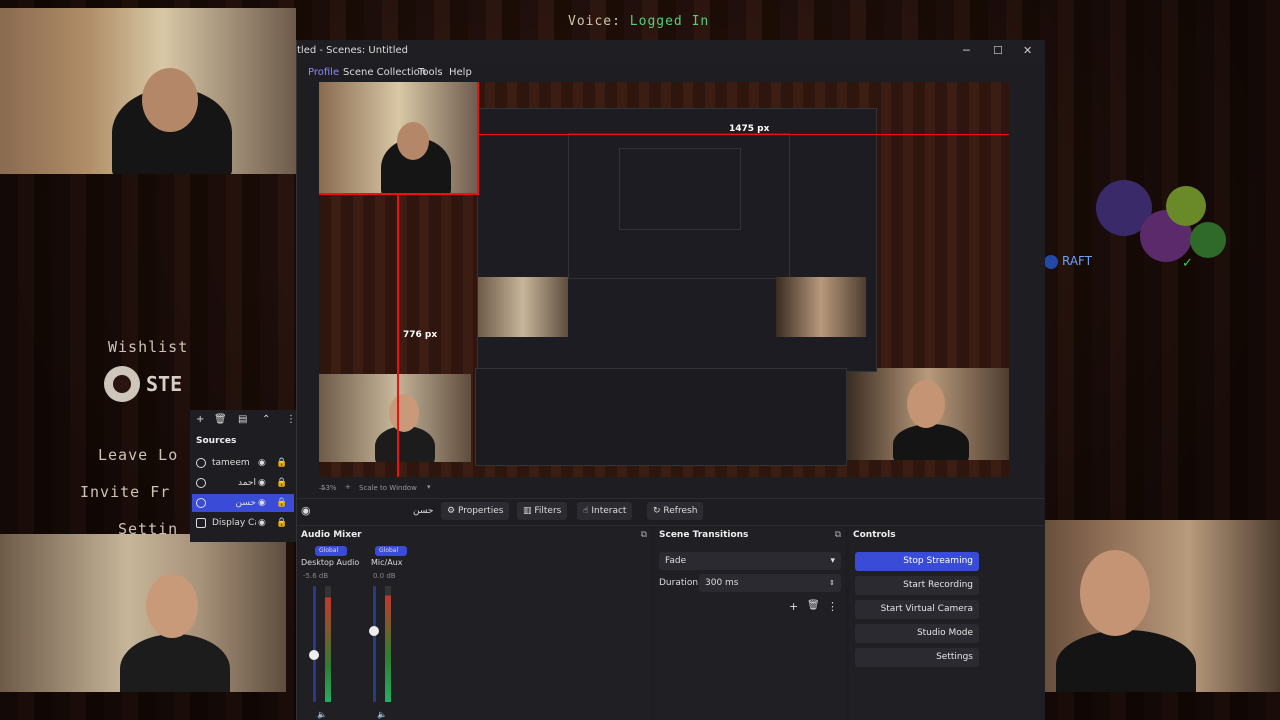 The image size is (1280, 720). I want to click on selected-source-label: حسن, so click(423, 511).